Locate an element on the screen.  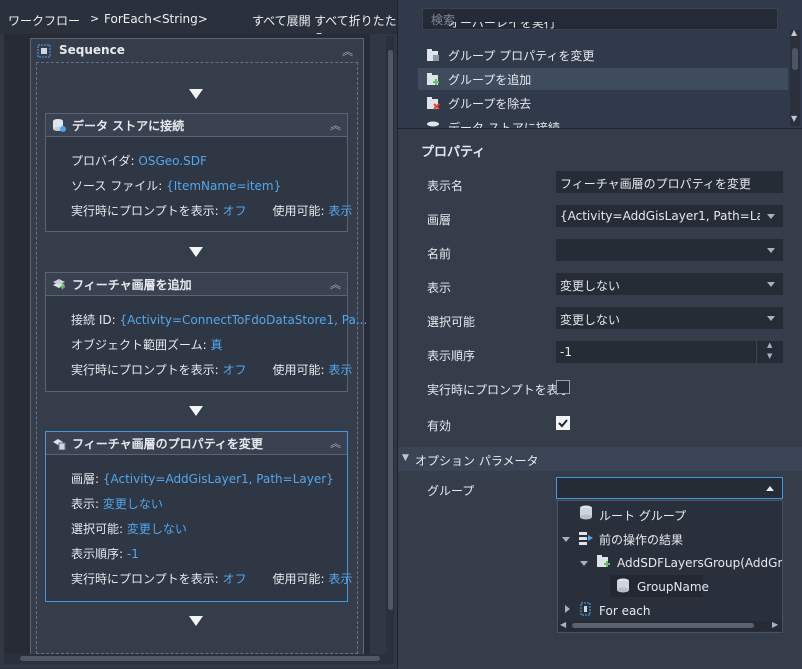
row-label: 接続 ID: is located at coordinates (93, 320).